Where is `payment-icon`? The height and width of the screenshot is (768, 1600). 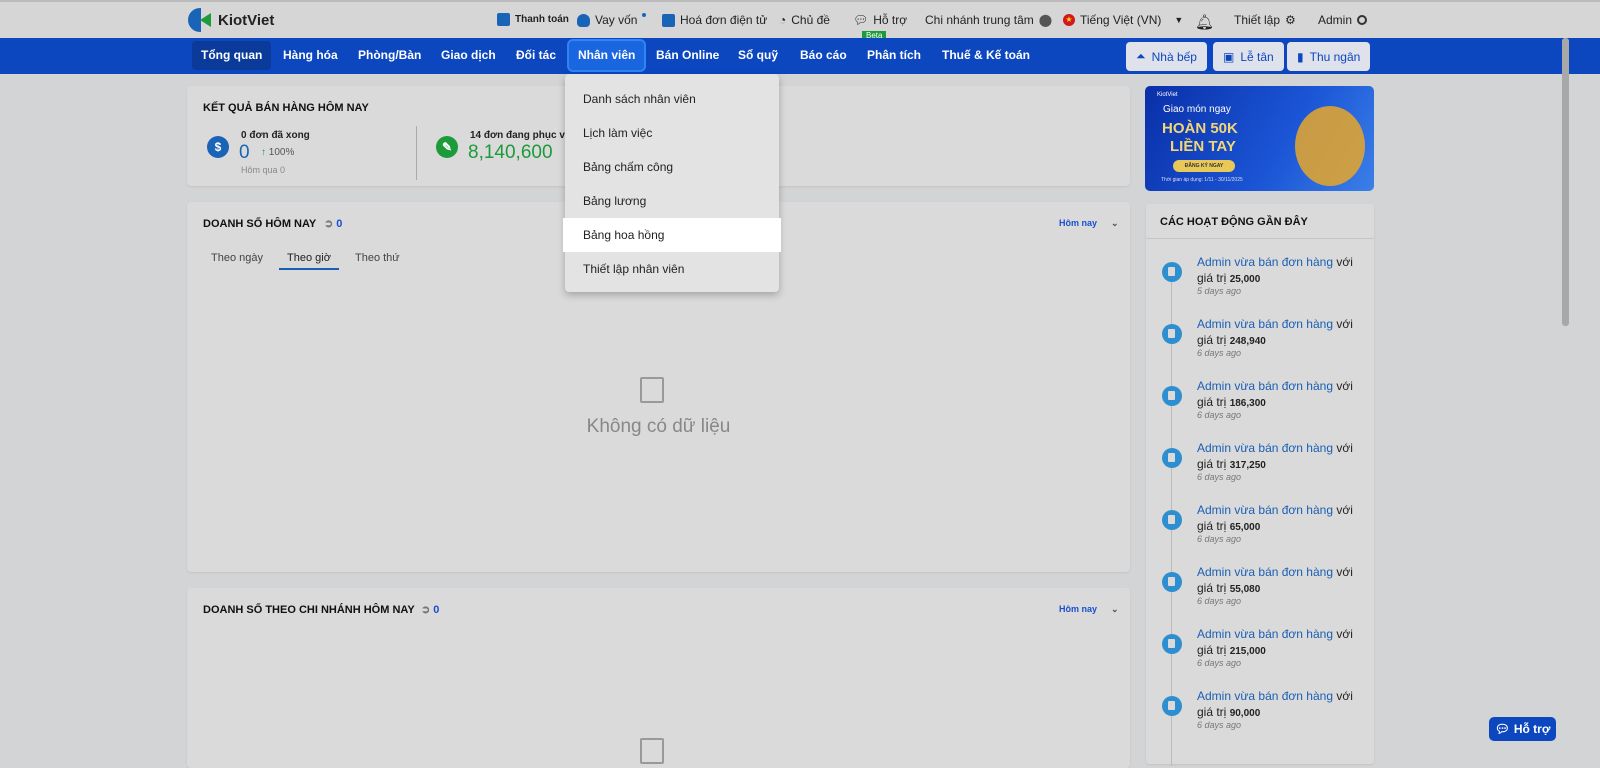 payment-icon is located at coordinates (503, 19).